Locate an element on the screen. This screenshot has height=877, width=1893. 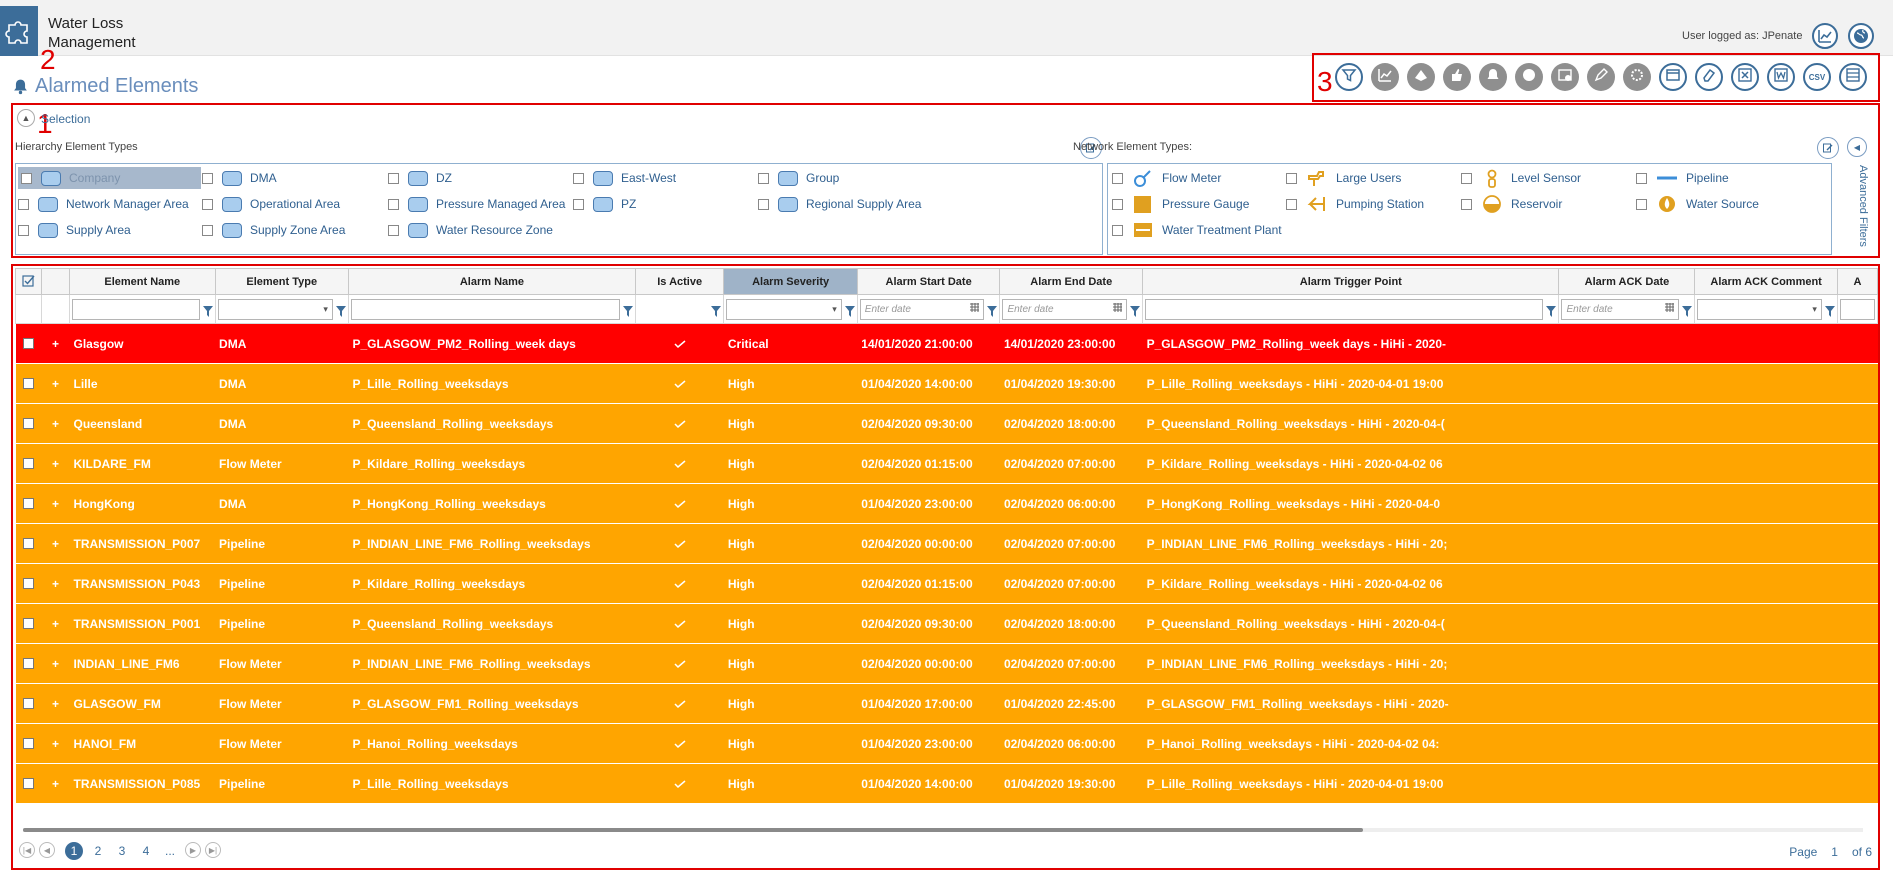
prev-page-button: ◀ is located at coordinates (47, 850).